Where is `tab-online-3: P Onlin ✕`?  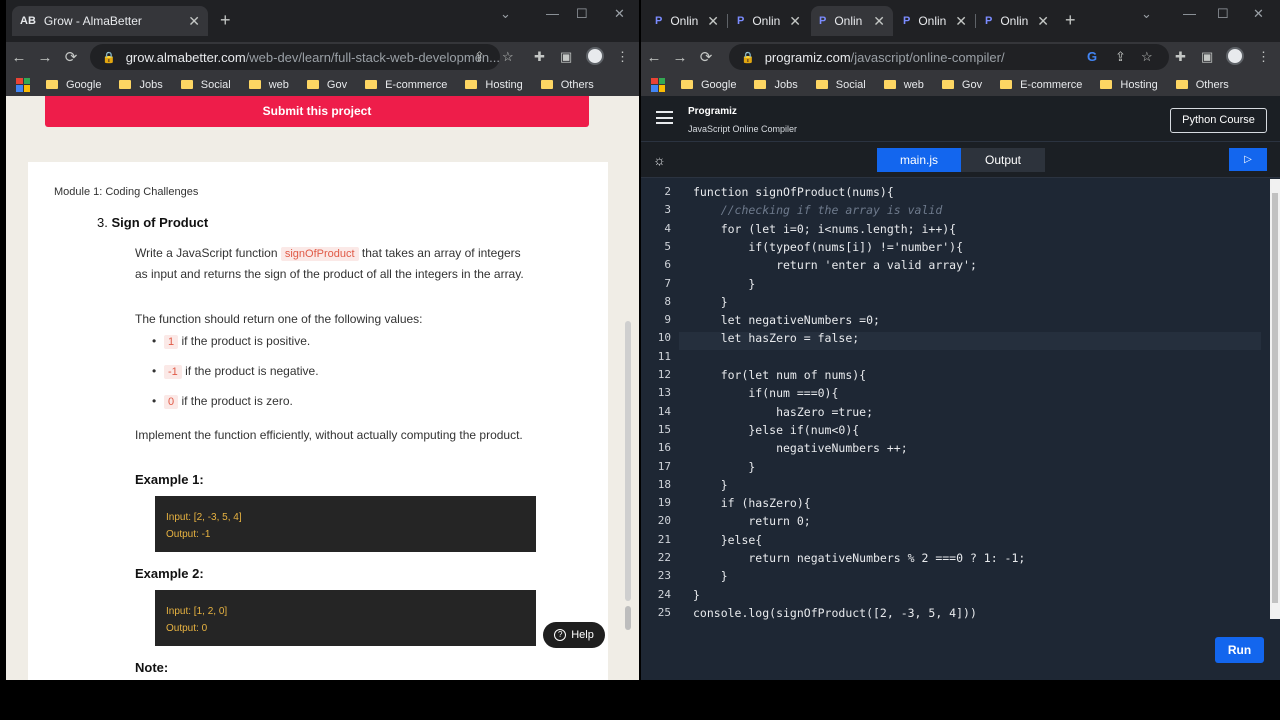 tab-online-3: P Onlin ✕ is located at coordinates (852, 21).